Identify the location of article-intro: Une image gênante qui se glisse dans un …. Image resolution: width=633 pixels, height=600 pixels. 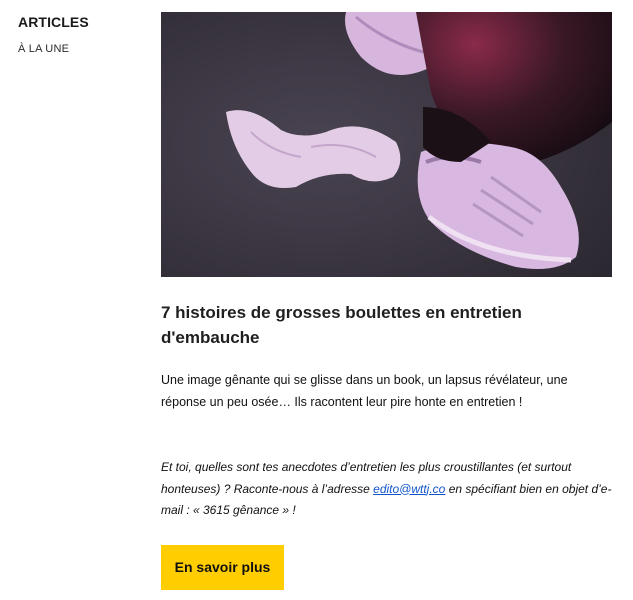
(364, 391).